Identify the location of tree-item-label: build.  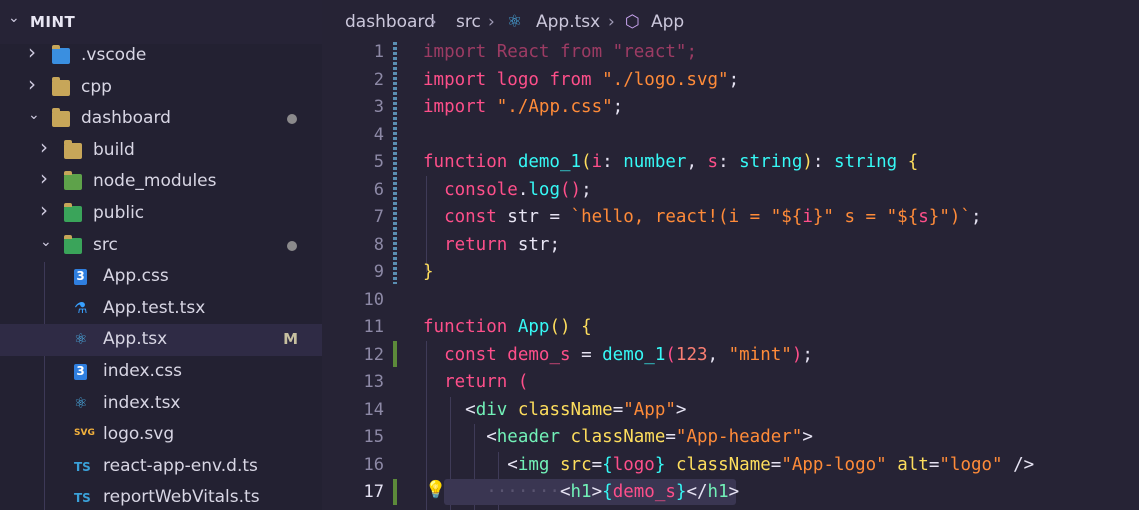
(114, 149).